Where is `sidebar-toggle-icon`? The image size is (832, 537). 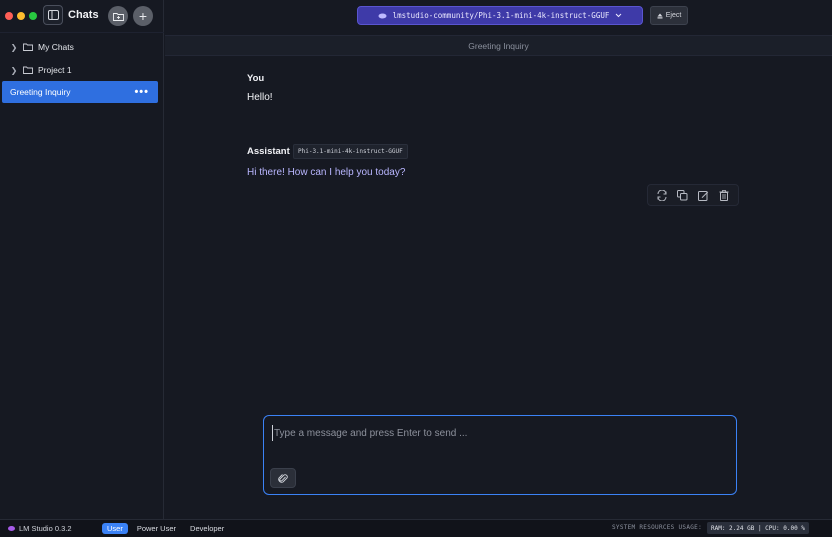 sidebar-toggle-icon is located at coordinates (53, 15).